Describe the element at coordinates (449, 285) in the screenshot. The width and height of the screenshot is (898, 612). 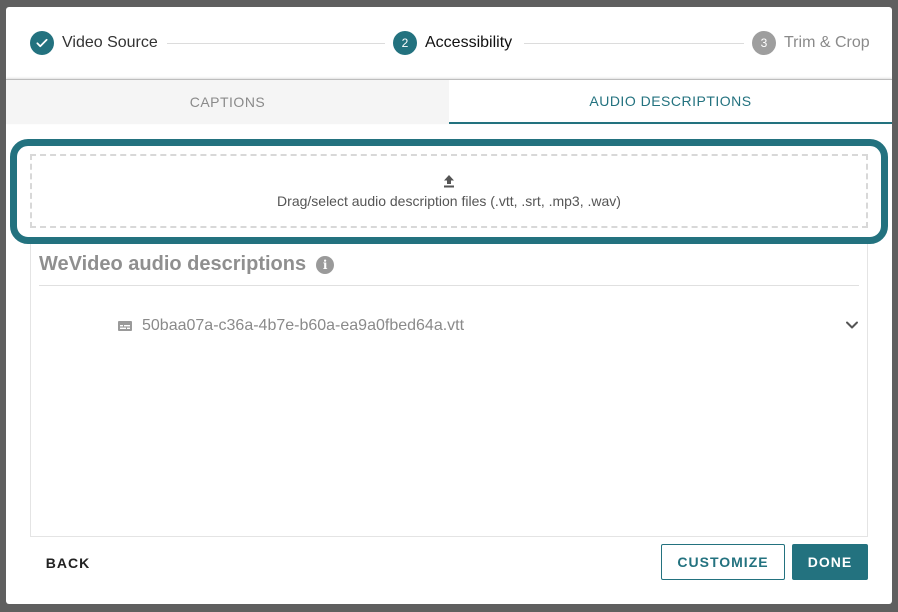
I see `divider` at that location.